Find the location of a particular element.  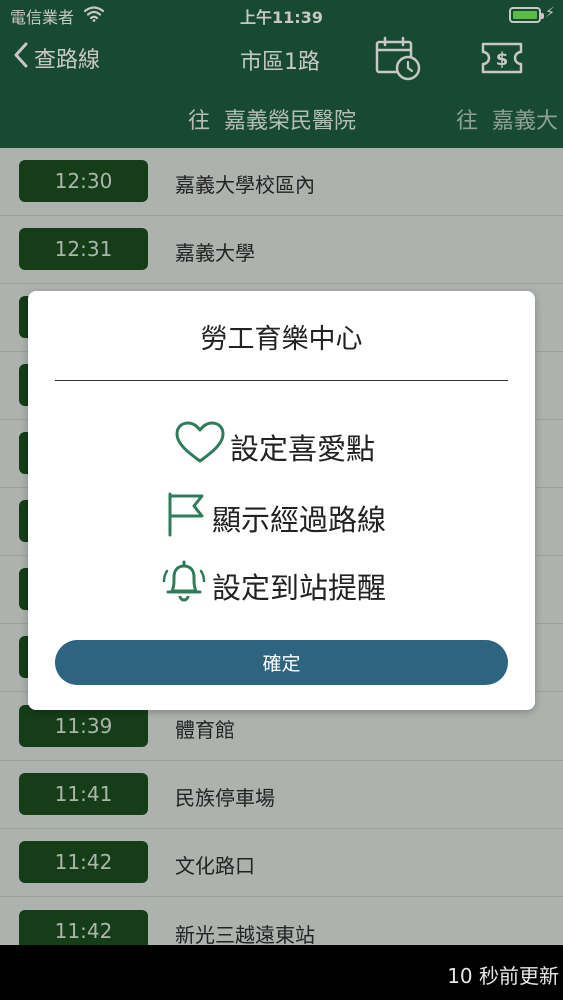

heart-icon is located at coordinates (200, 446).